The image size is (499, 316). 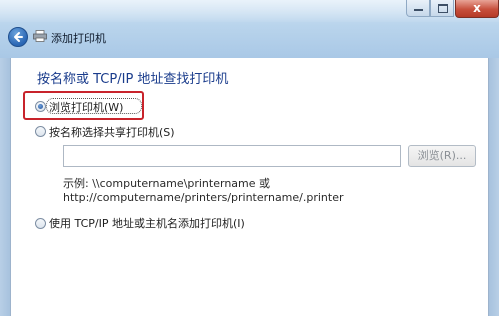 I want to click on maximize-button, so click(x=442, y=8).